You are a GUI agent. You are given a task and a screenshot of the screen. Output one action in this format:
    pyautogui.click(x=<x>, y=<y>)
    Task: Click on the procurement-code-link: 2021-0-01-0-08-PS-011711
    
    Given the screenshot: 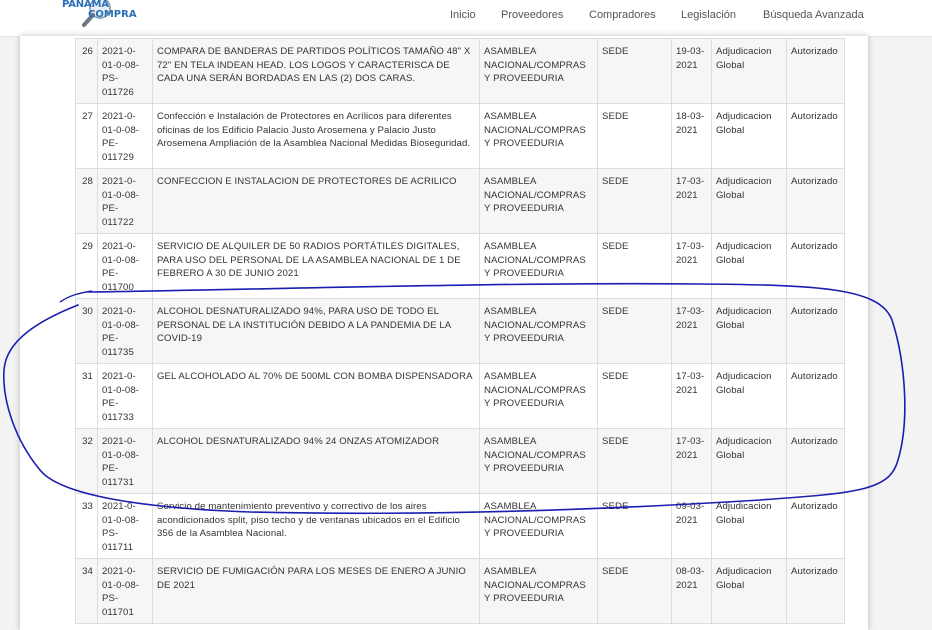 What is the action you would take?
    pyautogui.click(x=120, y=527)
    